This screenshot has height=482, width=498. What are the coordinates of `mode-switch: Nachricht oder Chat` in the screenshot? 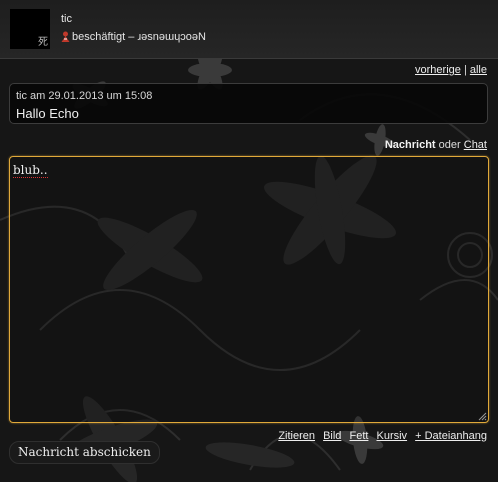 It's located at (436, 145).